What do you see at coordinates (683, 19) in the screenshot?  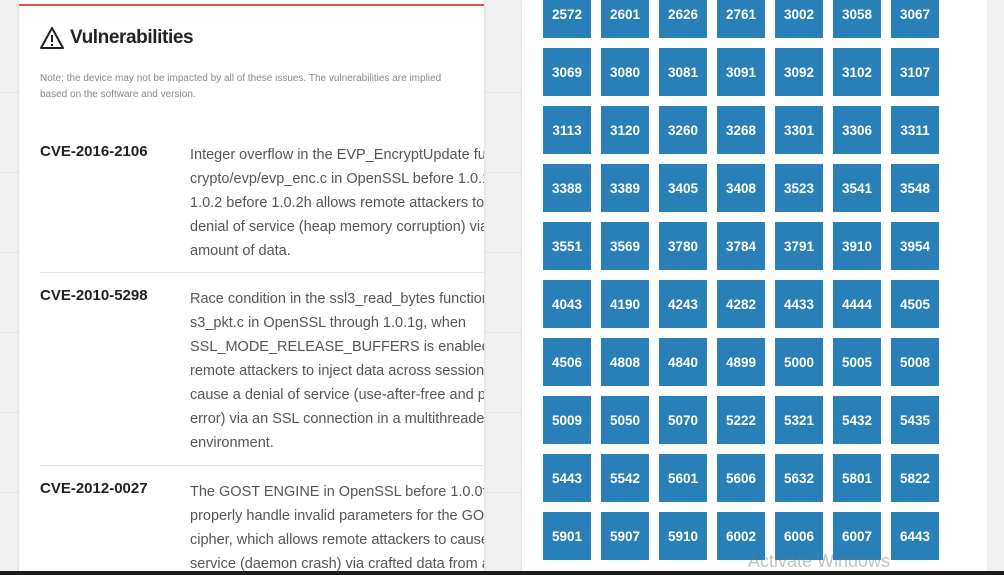 I see `port-chip: 2626` at bounding box center [683, 19].